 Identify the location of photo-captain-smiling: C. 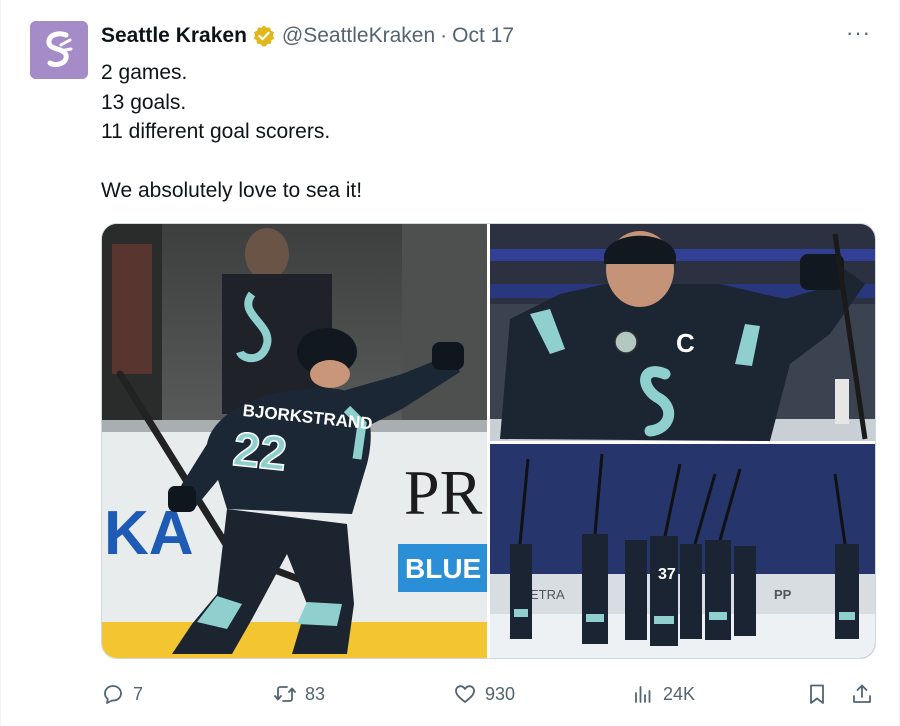
(682, 332).